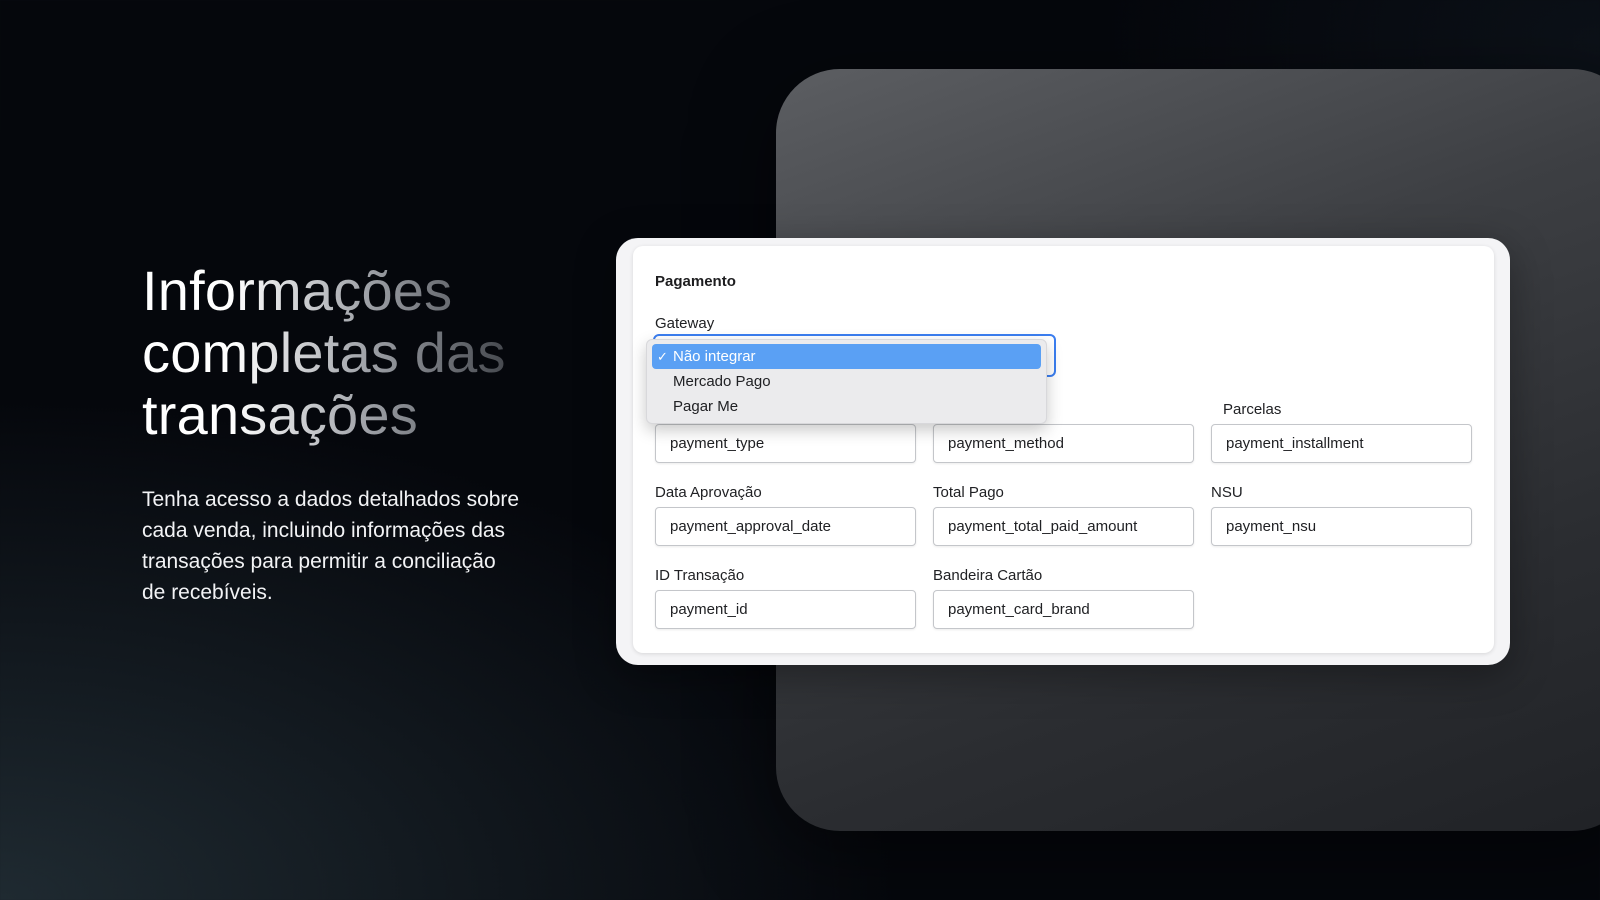 This screenshot has width=1600, height=900. I want to click on installments-field: payment_installment, so click(1341, 443).